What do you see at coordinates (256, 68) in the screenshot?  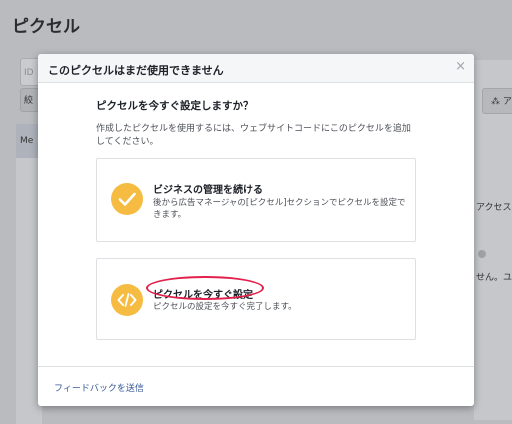 I see `dialog-header: このピクセルはまだ使用できません ×` at bounding box center [256, 68].